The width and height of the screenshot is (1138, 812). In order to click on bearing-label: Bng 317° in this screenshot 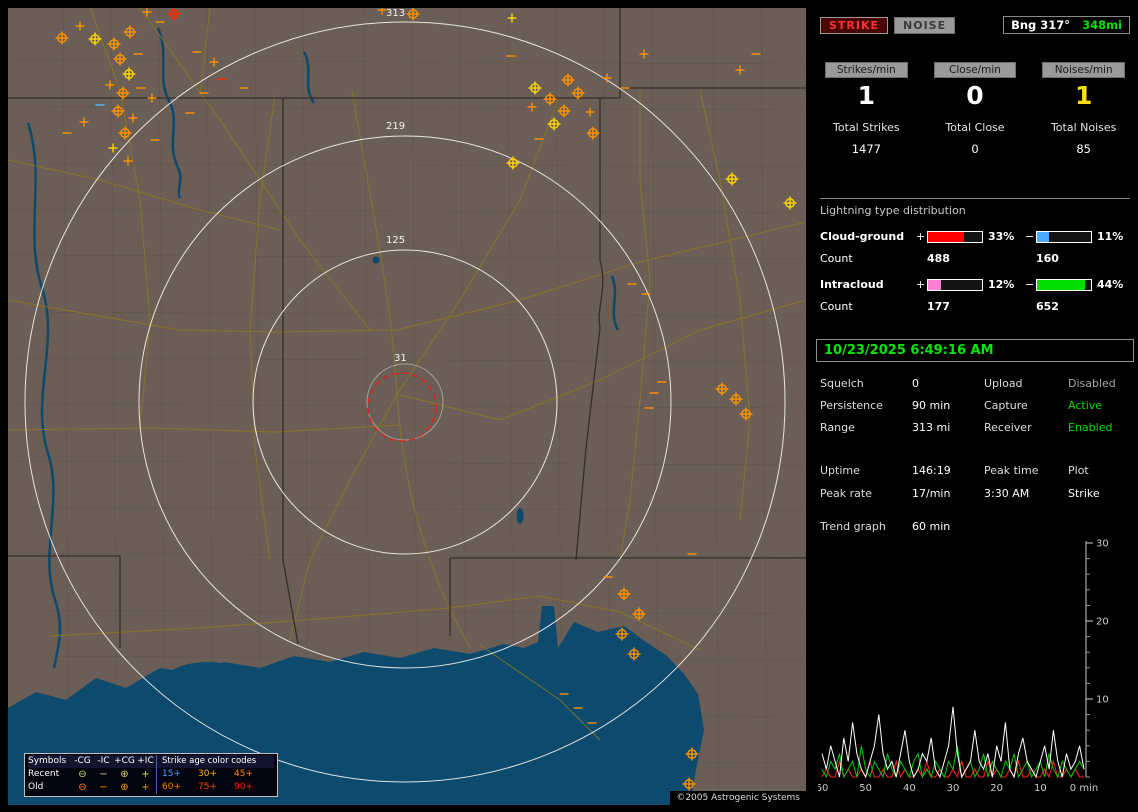, I will do `click(1041, 25)`.